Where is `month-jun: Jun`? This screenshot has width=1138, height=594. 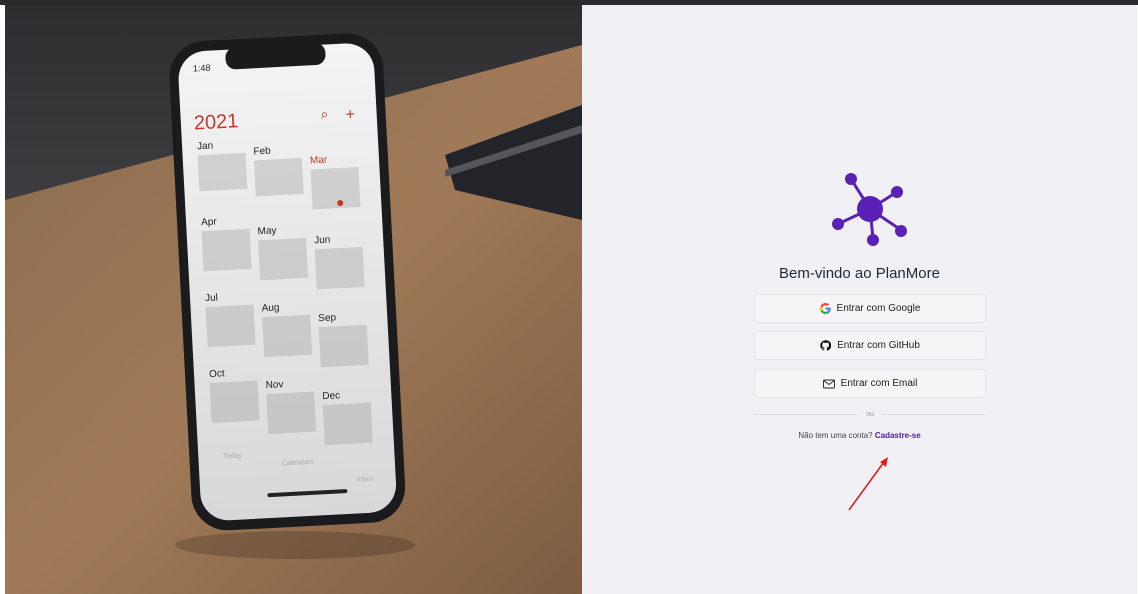 month-jun: Jun is located at coordinates (322, 241).